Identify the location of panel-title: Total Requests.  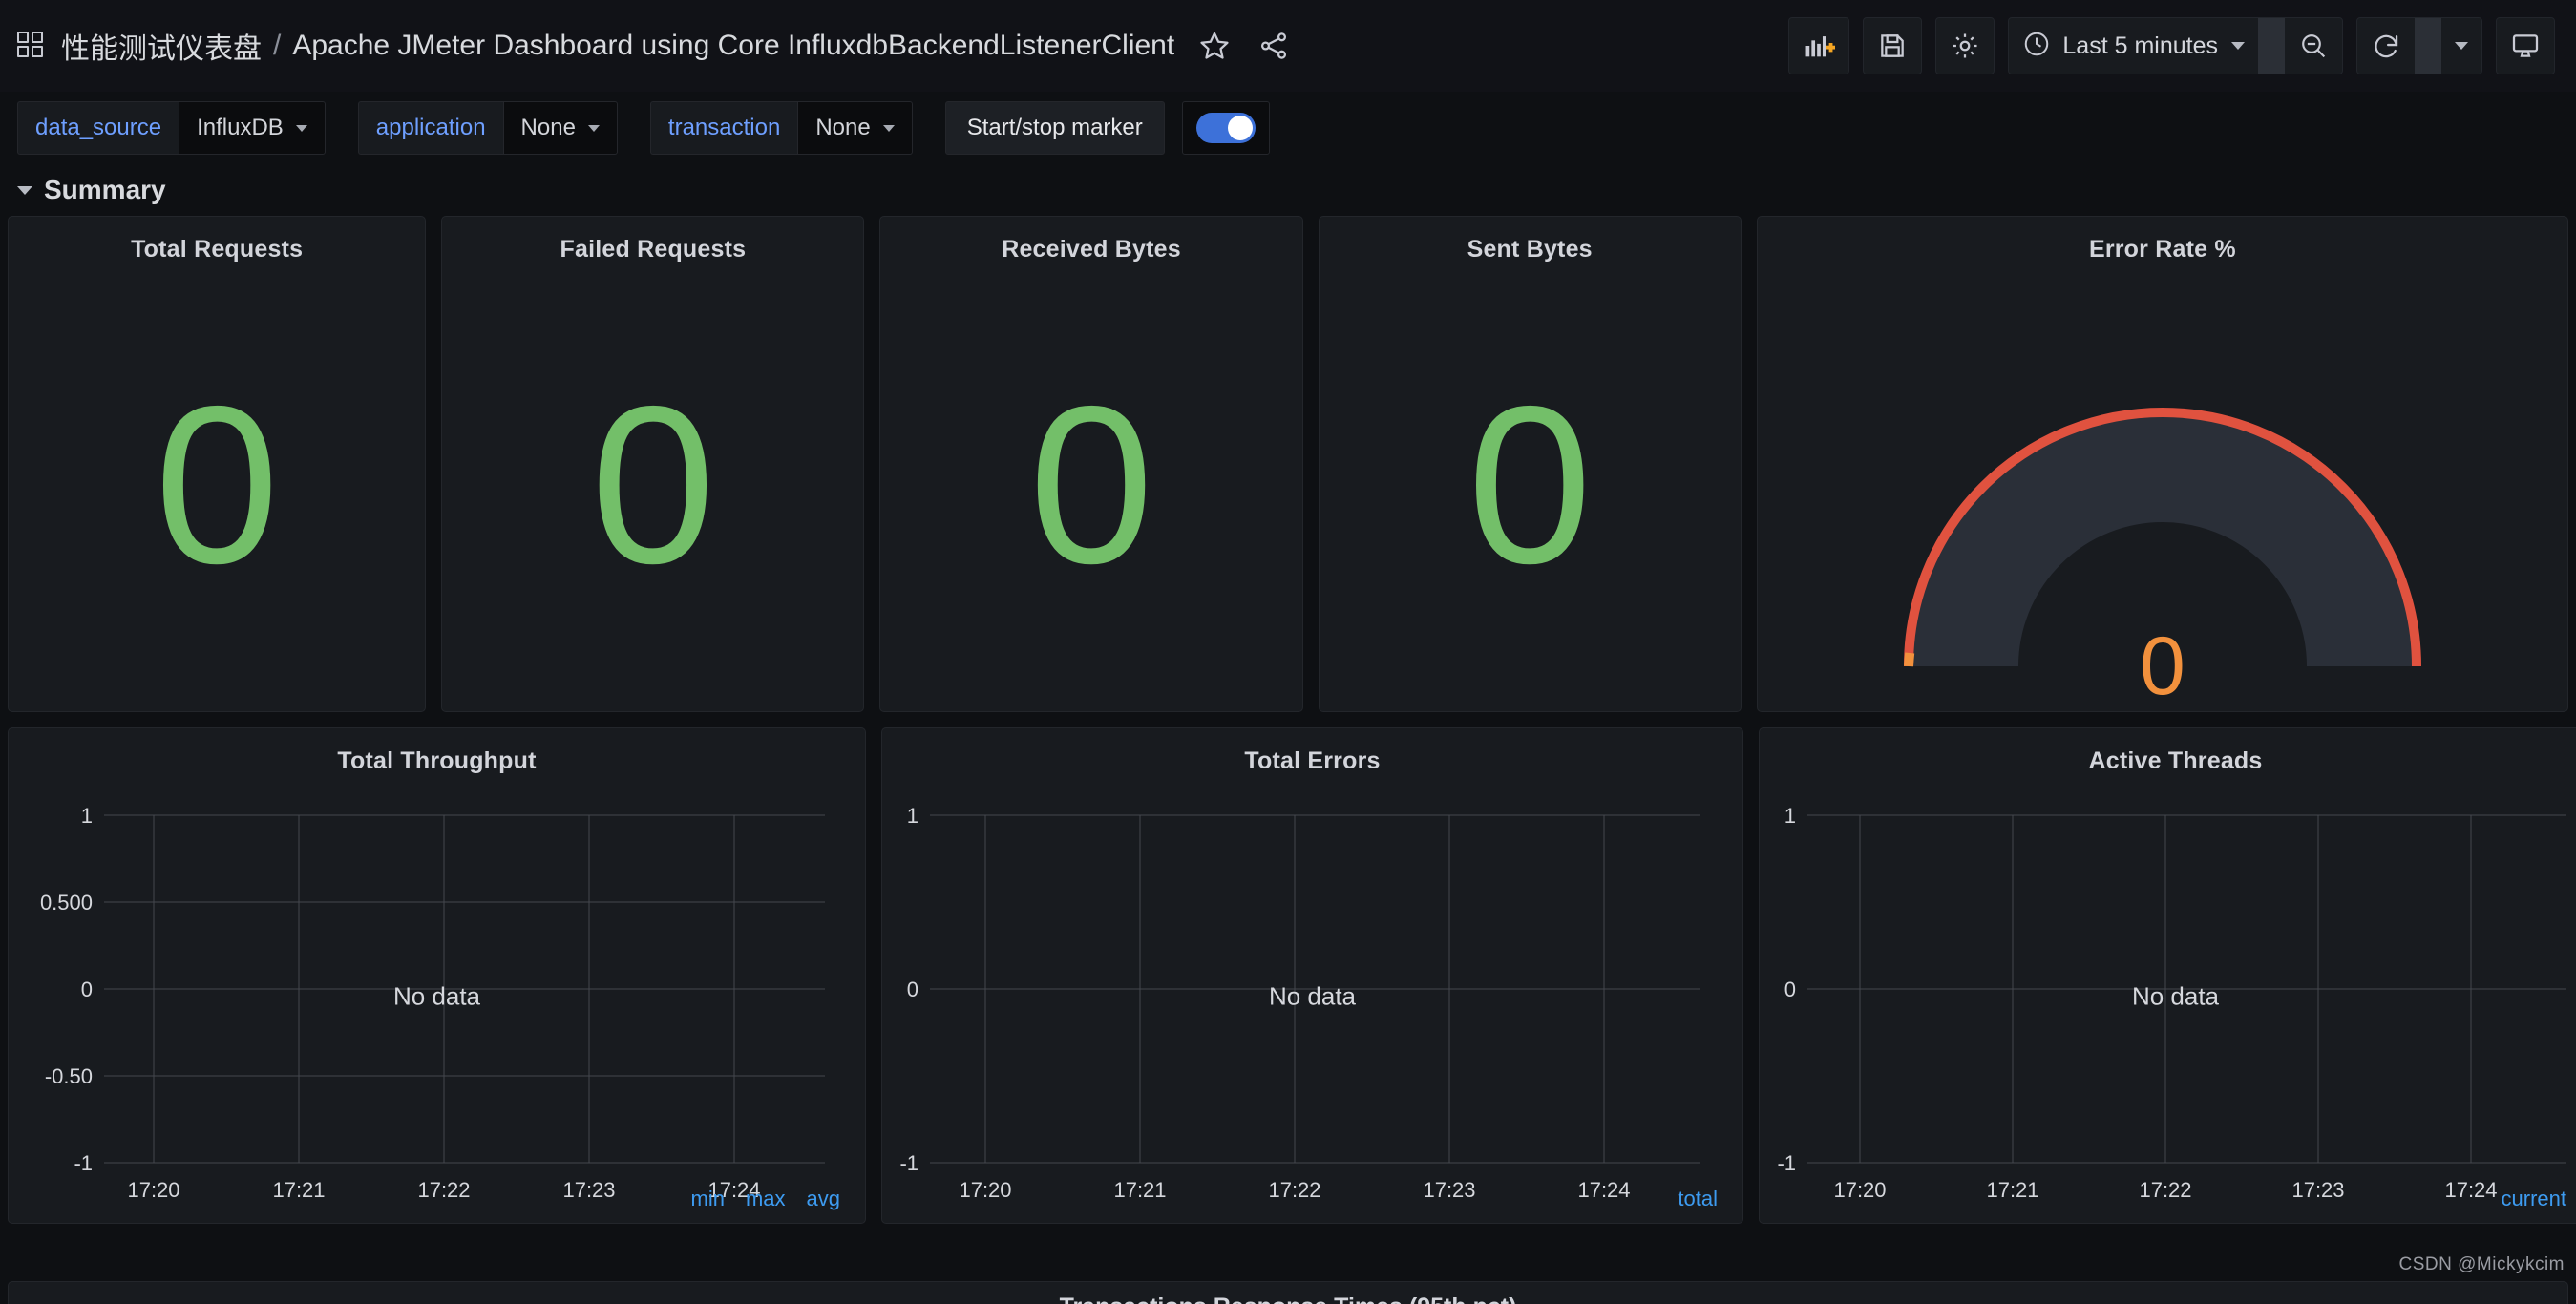
(217, 249).